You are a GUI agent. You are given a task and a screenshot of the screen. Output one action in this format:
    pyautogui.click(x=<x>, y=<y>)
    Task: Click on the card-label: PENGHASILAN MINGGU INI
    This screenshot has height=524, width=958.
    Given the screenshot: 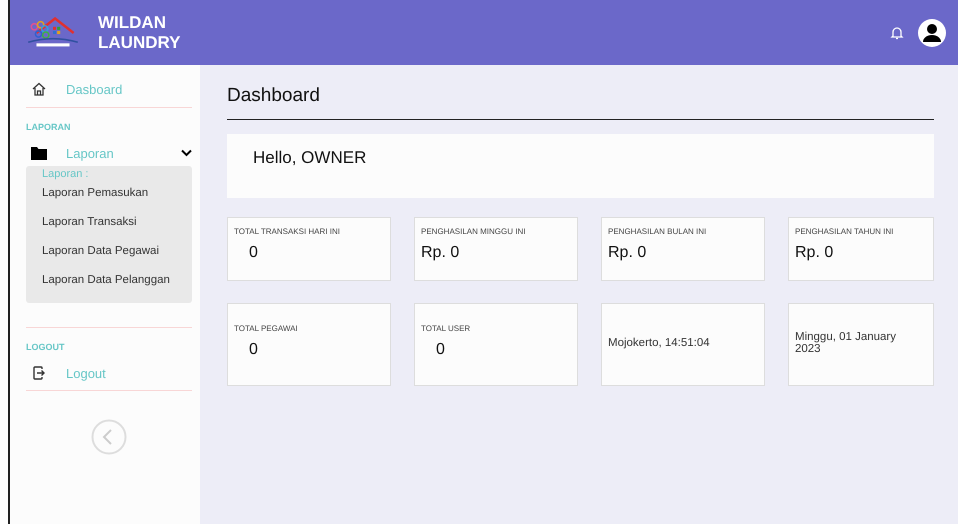 What is the action you would take?
    pyautogui.click(x=473, y=231)
    